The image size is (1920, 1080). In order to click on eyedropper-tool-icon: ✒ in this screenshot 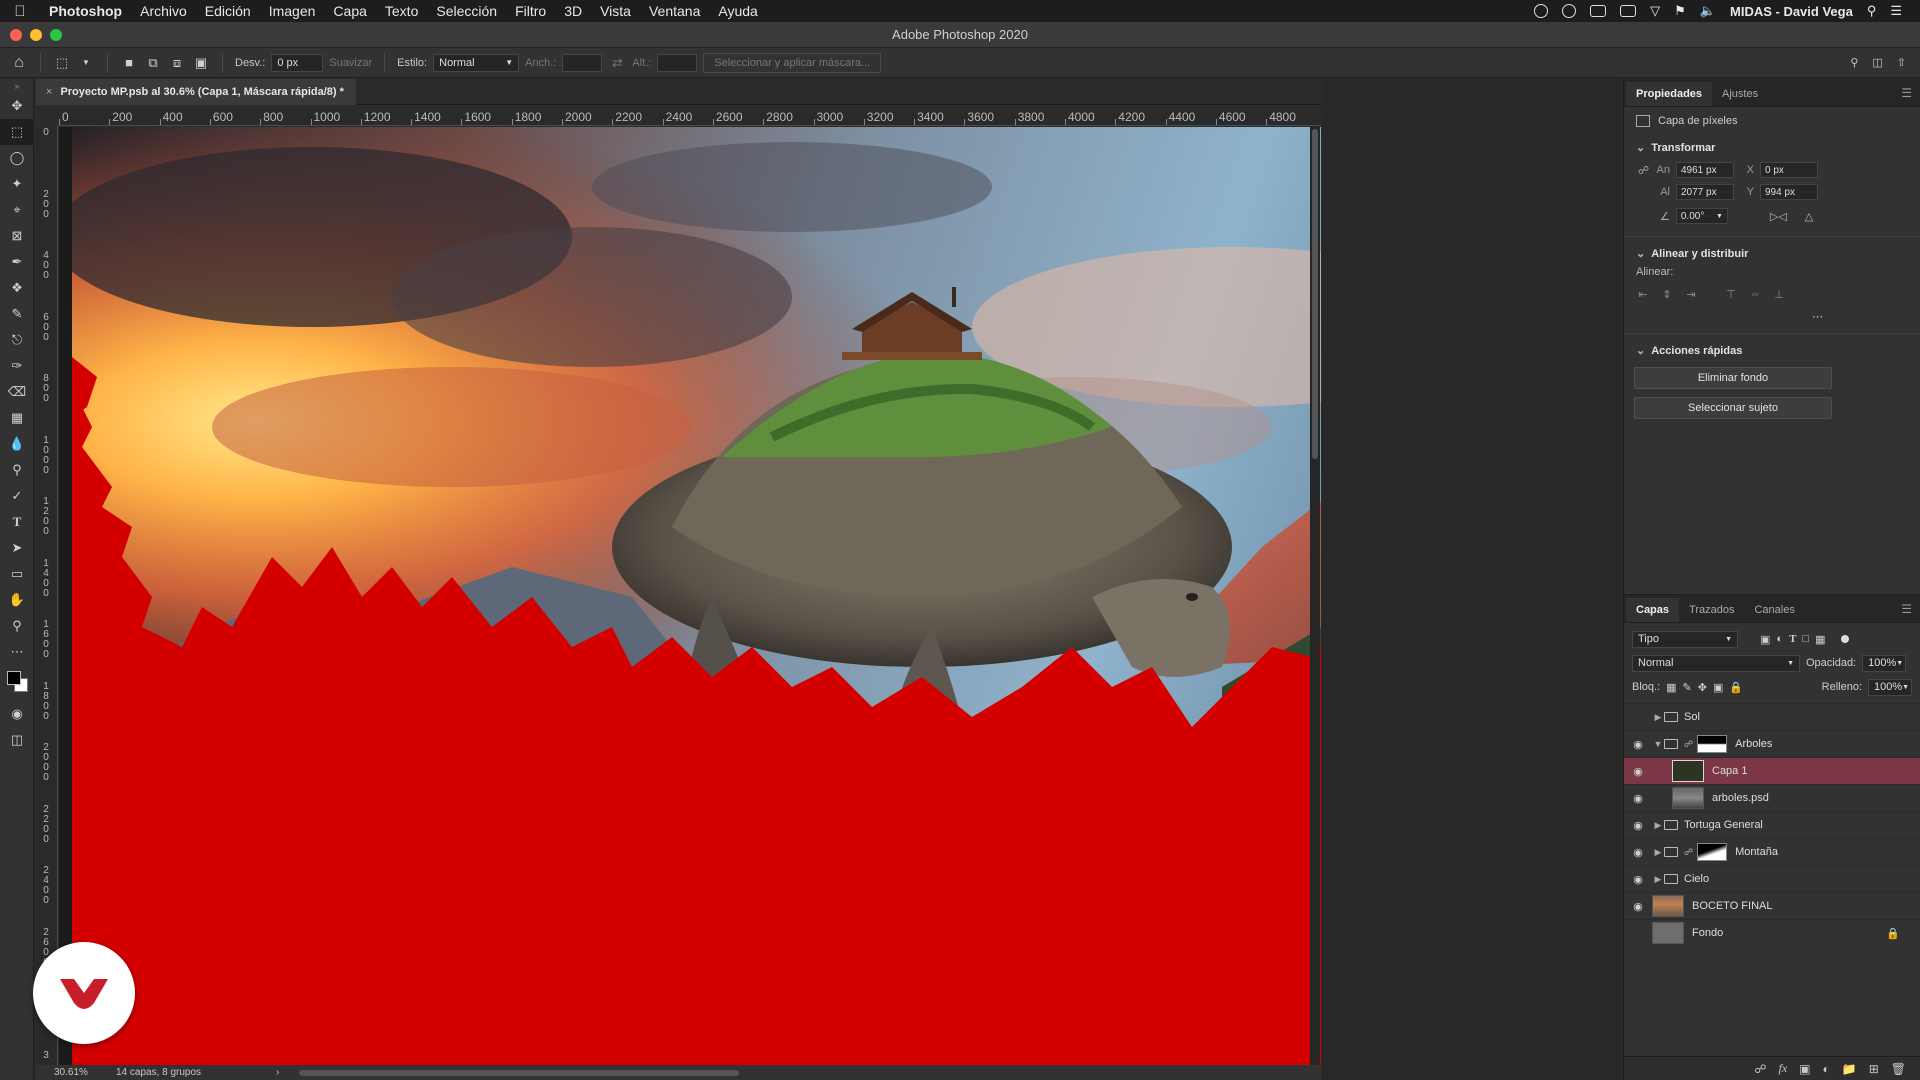, I will do `click(17, 262)`.